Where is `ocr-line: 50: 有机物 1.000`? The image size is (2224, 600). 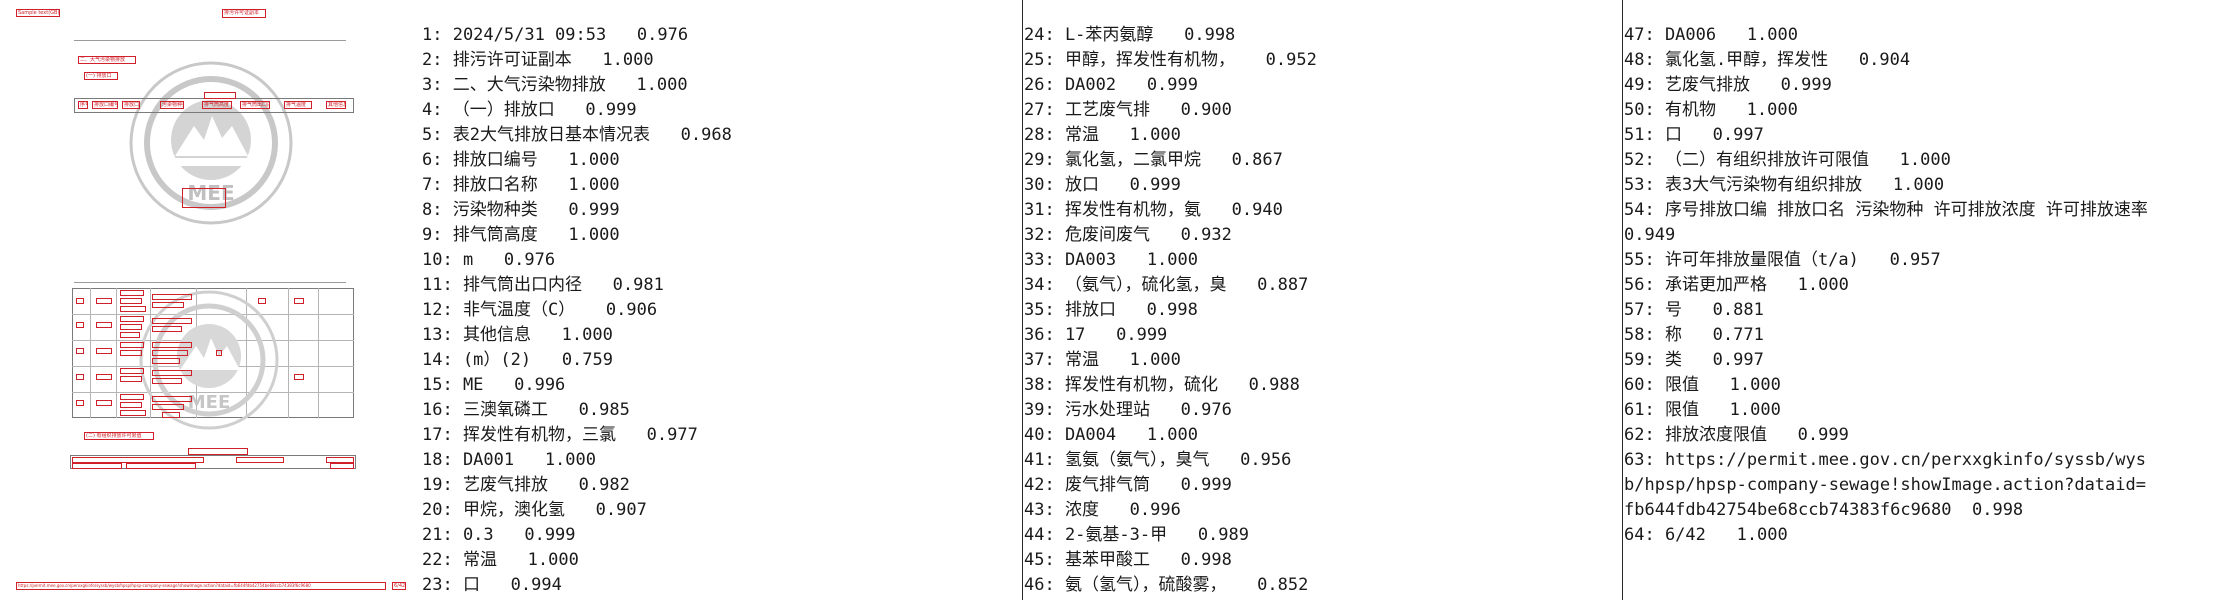
ocr-line: 50: 有机物 1.000 is located at coordinates (1711, 110).